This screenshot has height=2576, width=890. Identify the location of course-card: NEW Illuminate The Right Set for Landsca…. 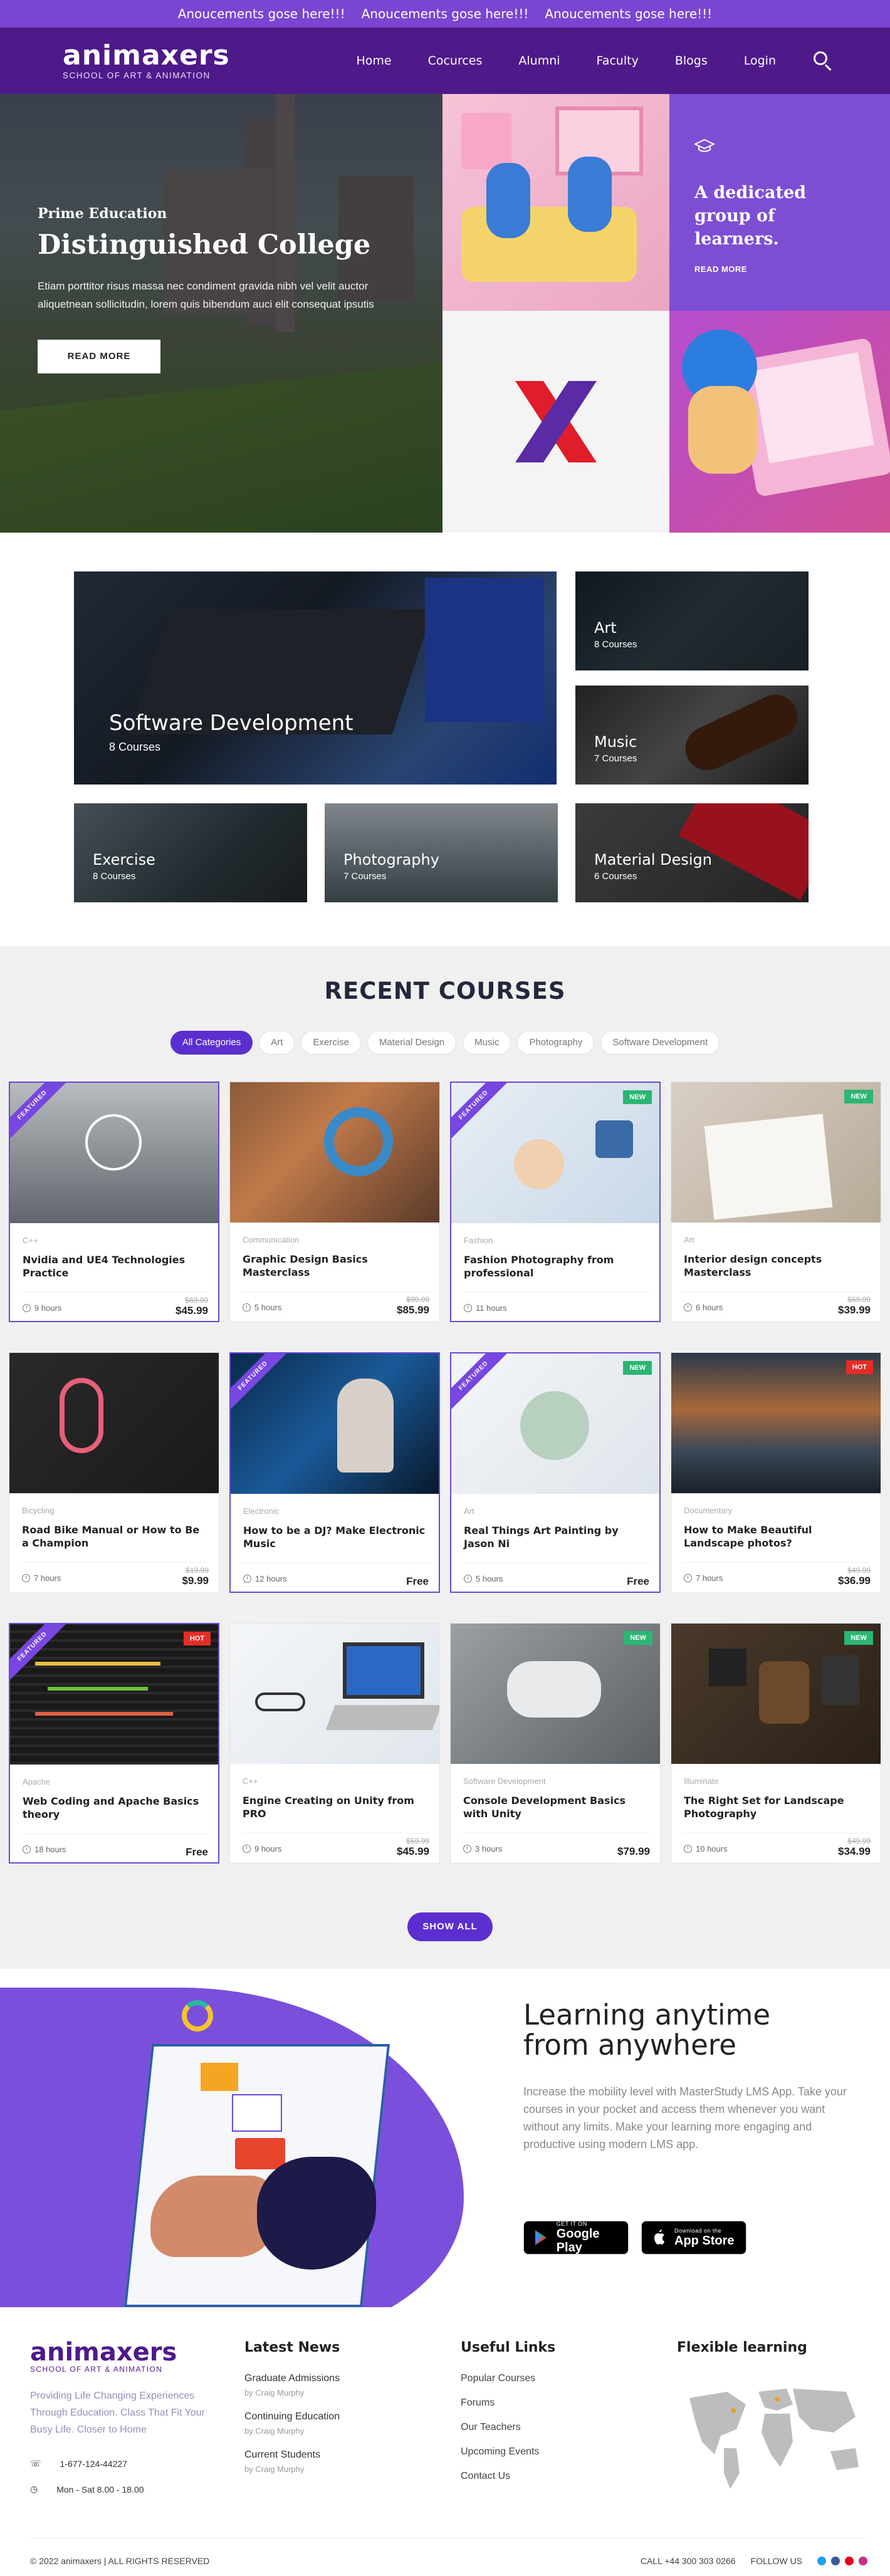
(776, 1743).